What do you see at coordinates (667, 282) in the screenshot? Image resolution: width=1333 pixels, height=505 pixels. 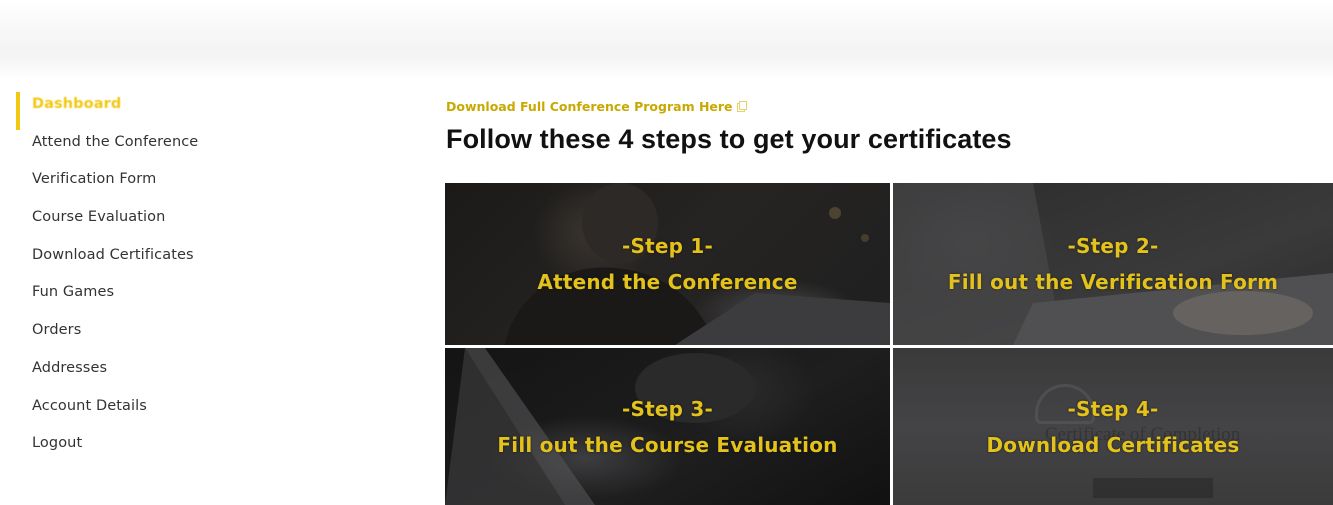 I see `step-1-text: Attend the Conference` at bounding box center [667, 282].